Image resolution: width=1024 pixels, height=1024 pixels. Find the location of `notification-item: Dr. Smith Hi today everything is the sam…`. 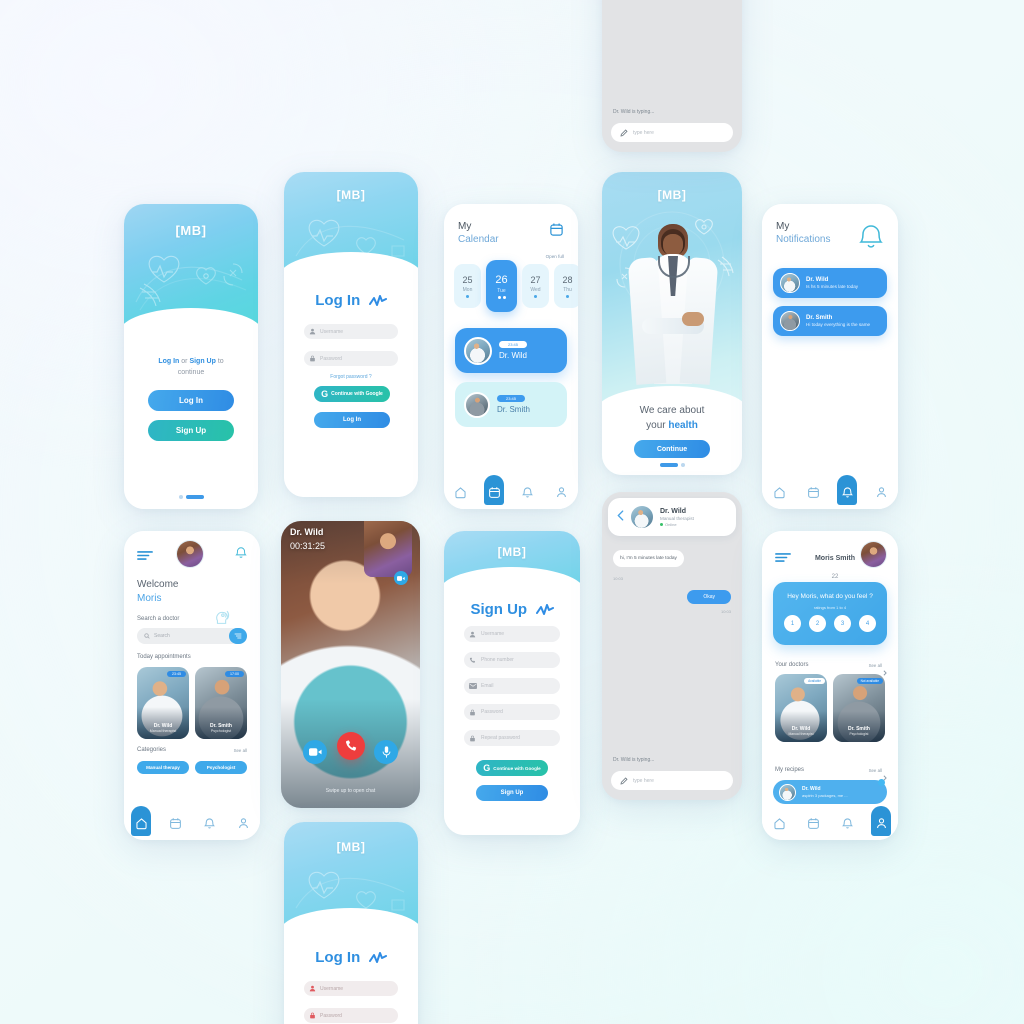

notification-item: Dr. Smith Hi today everything is the sam… is located at coordinates (830, 321).